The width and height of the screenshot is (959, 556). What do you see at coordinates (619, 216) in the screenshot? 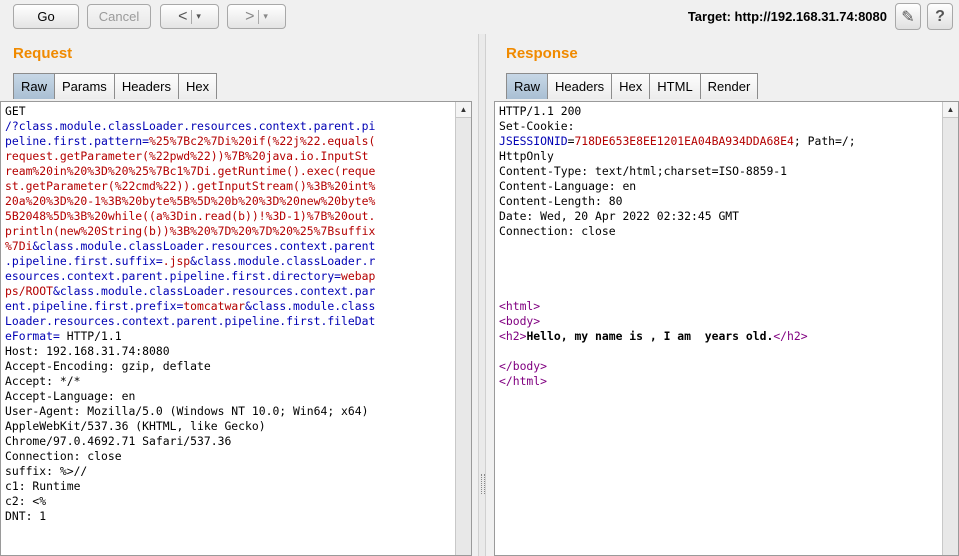
I see `code-token: Date: Wed, 20 Apr 2022 02:32:45 GMT` at bounding box center [619, 216].